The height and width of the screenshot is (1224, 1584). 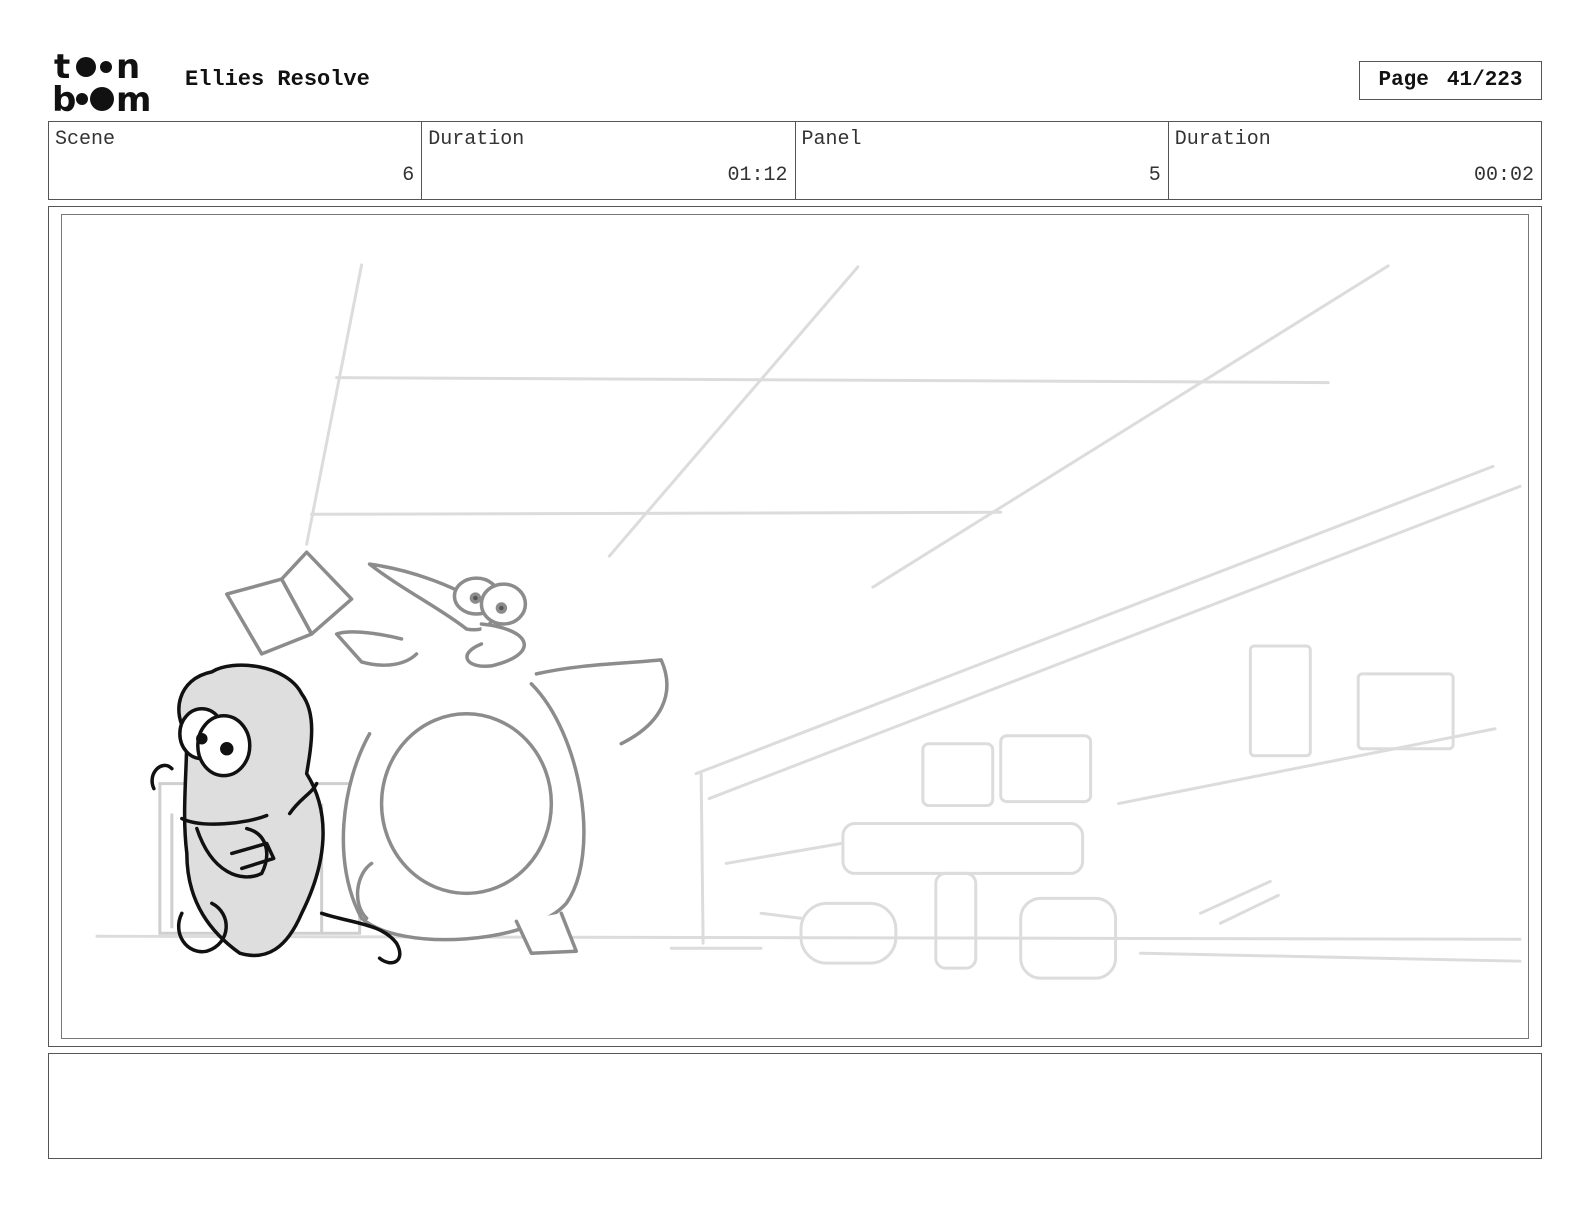 I want to click on book, so click(x=289, y=603).